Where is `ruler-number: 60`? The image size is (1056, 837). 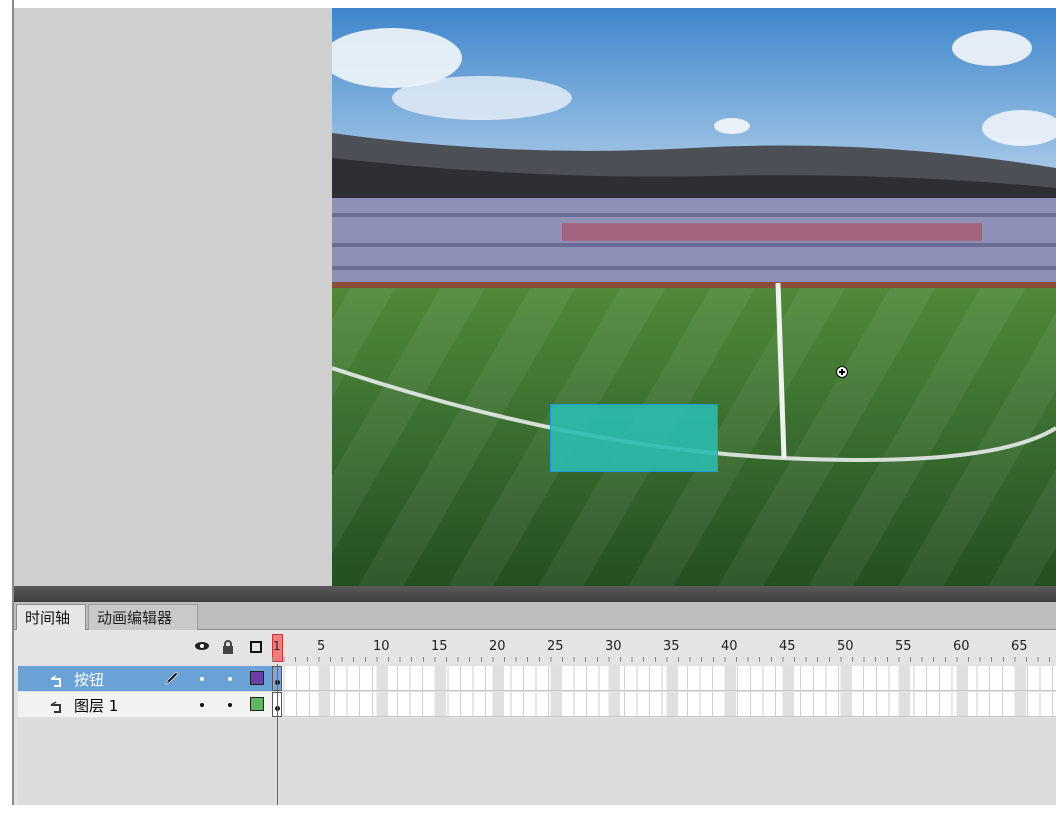 ruler-number: 60 is located at coordinates (961, 646).